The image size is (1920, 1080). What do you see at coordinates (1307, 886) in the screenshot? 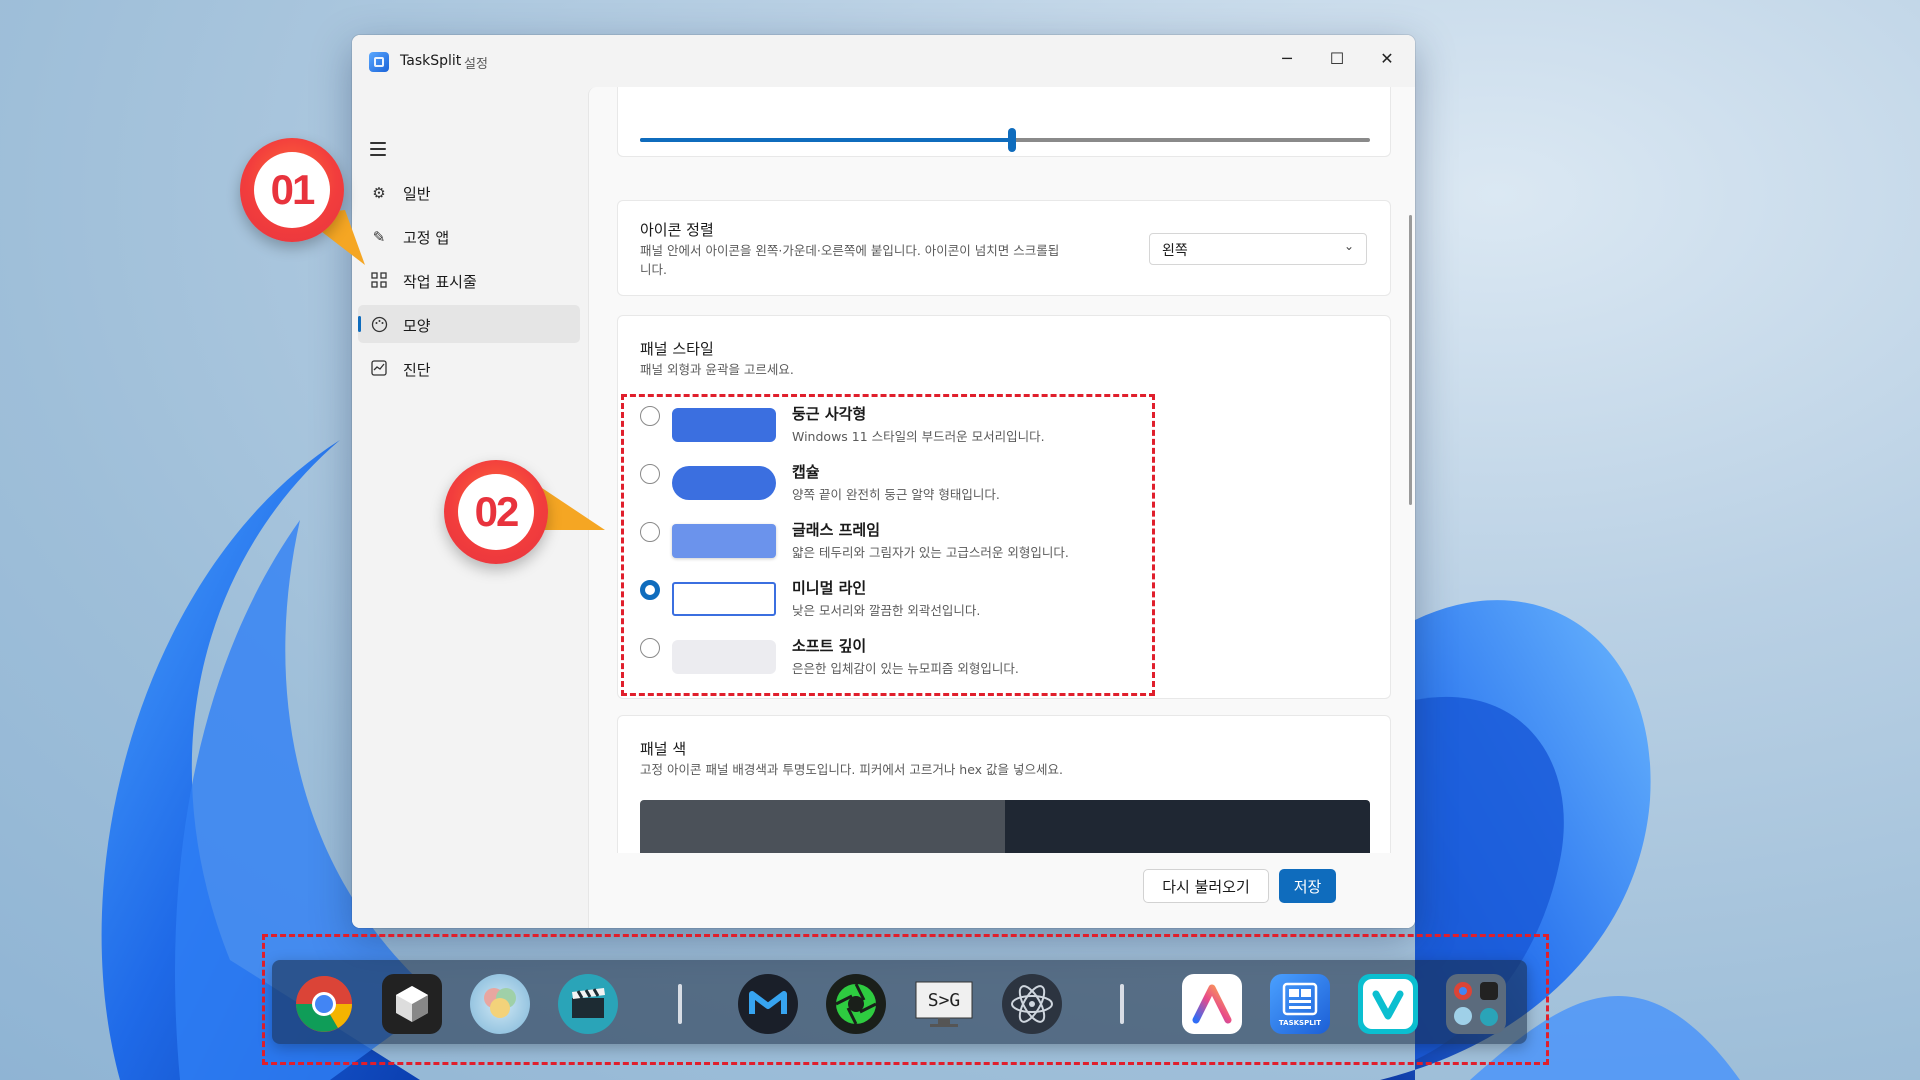
I see `save-button: 저장` at bounding box center [1307, 886].